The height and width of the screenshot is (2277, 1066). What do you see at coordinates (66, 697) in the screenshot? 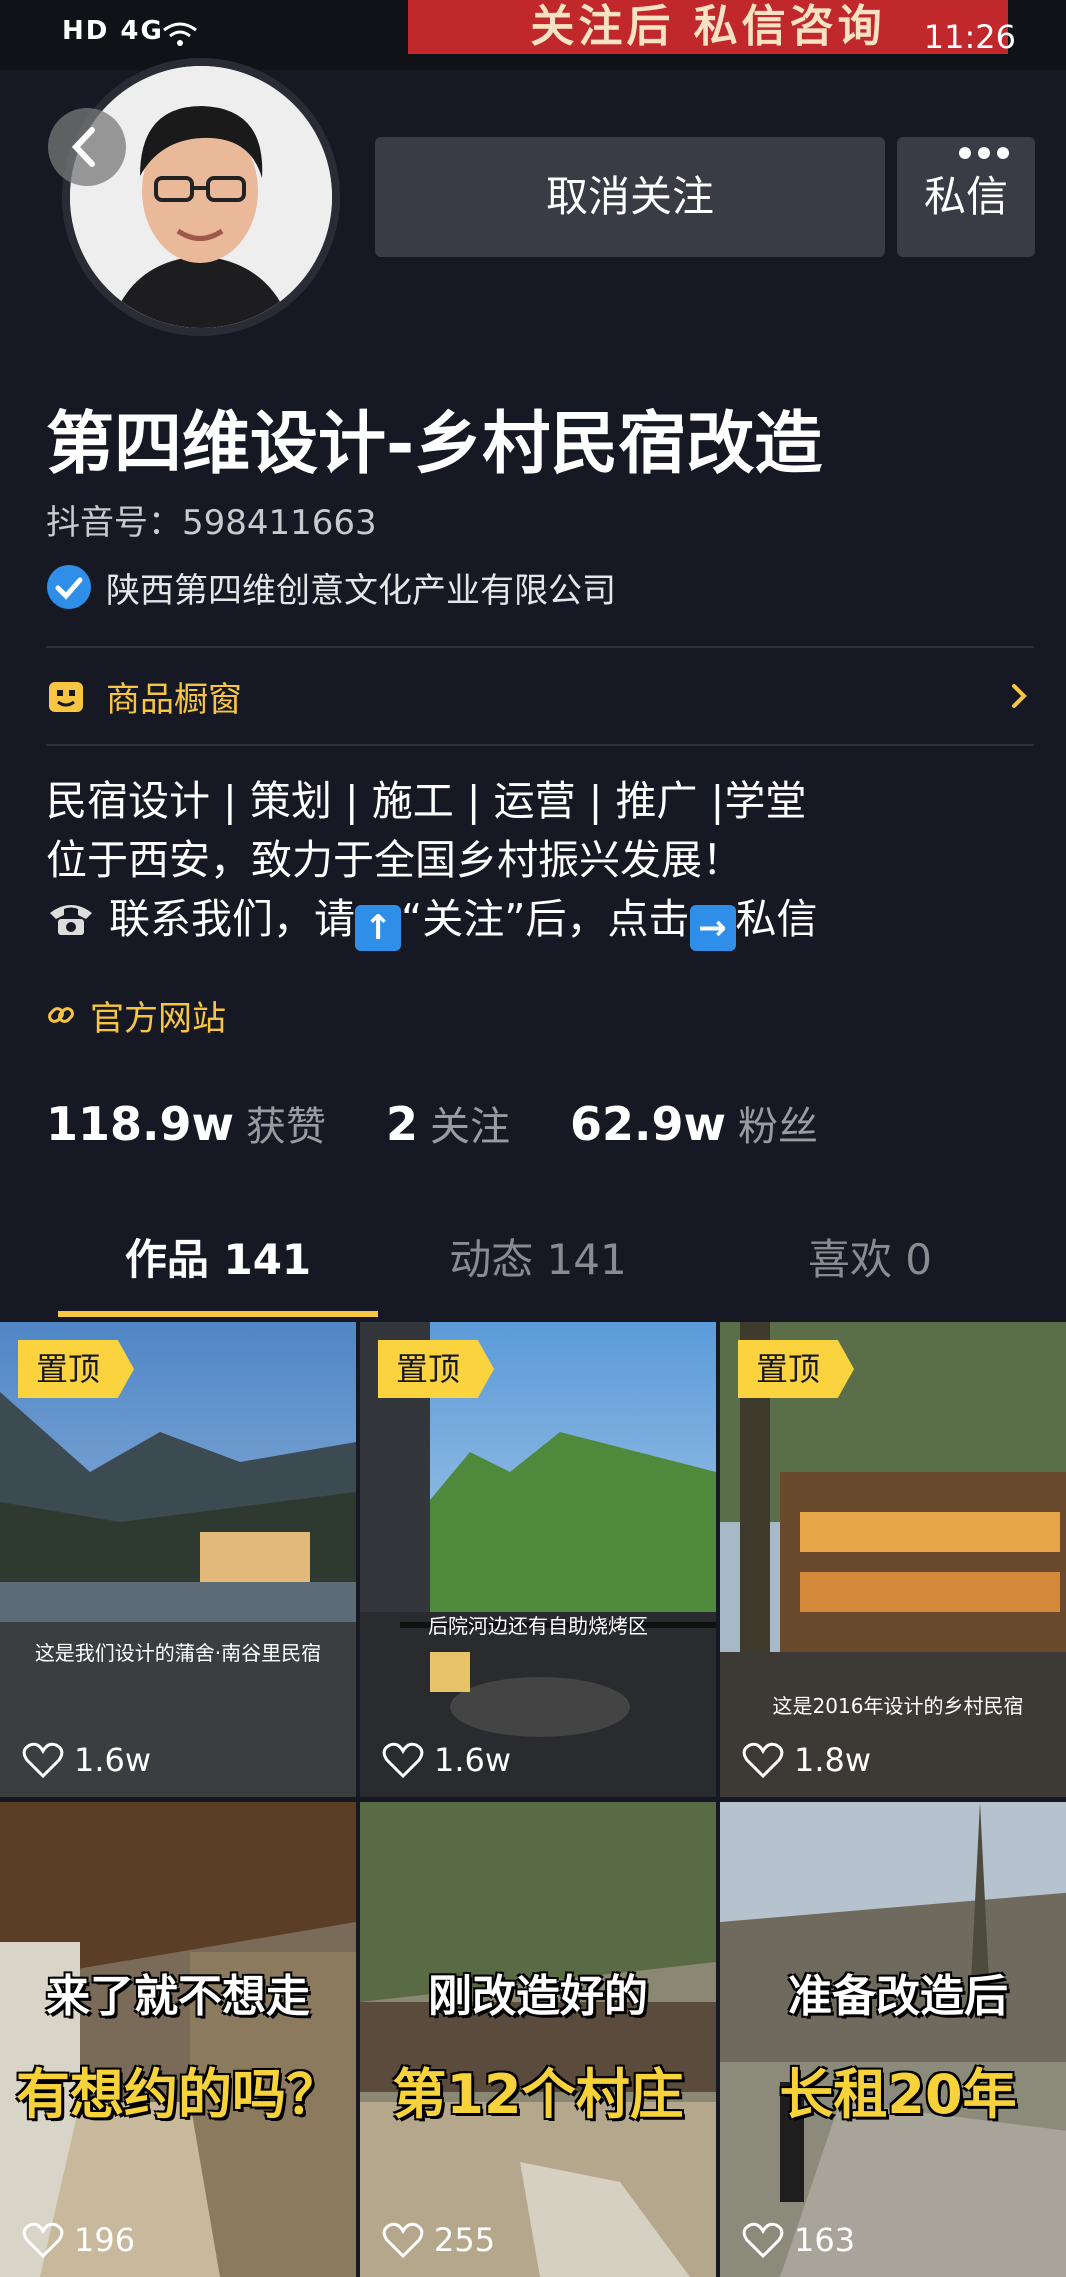
I see `storefront-icon` at bounding box center [66, 697].